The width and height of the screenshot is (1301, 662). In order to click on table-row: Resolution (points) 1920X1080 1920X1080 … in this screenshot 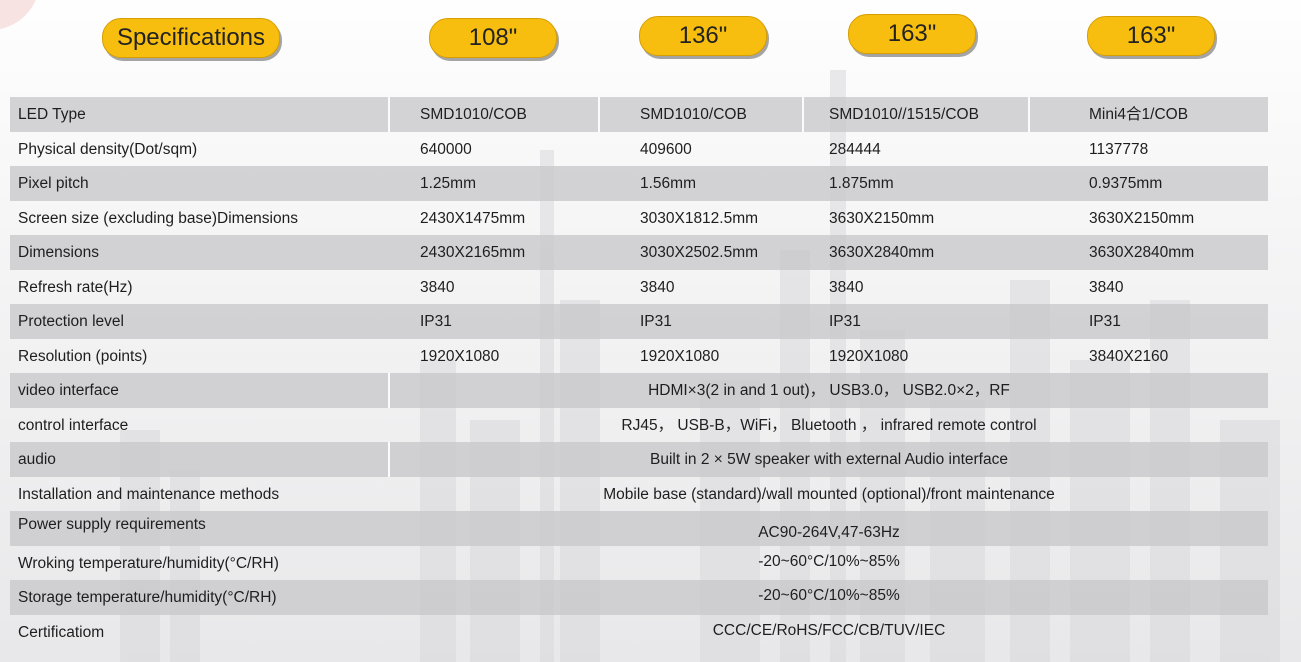, I will do `click(639, 356)`.